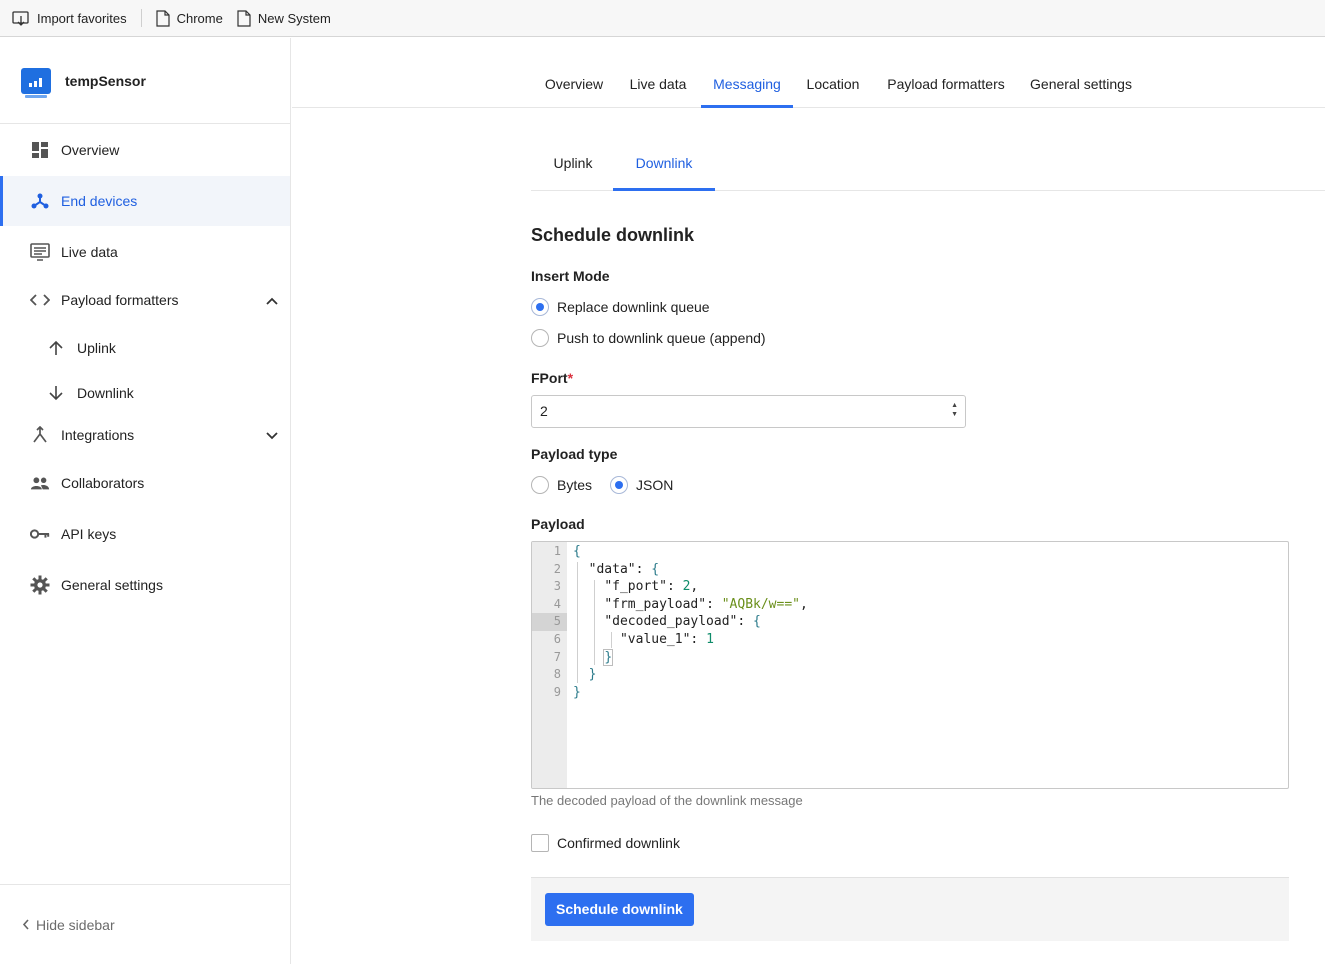 The image size is (1325, 964). What do you see at coordinates (748, 411) in the screenshot?
I see `fport-input: 2 ▲ ▼` at bounding box center [748, 411].